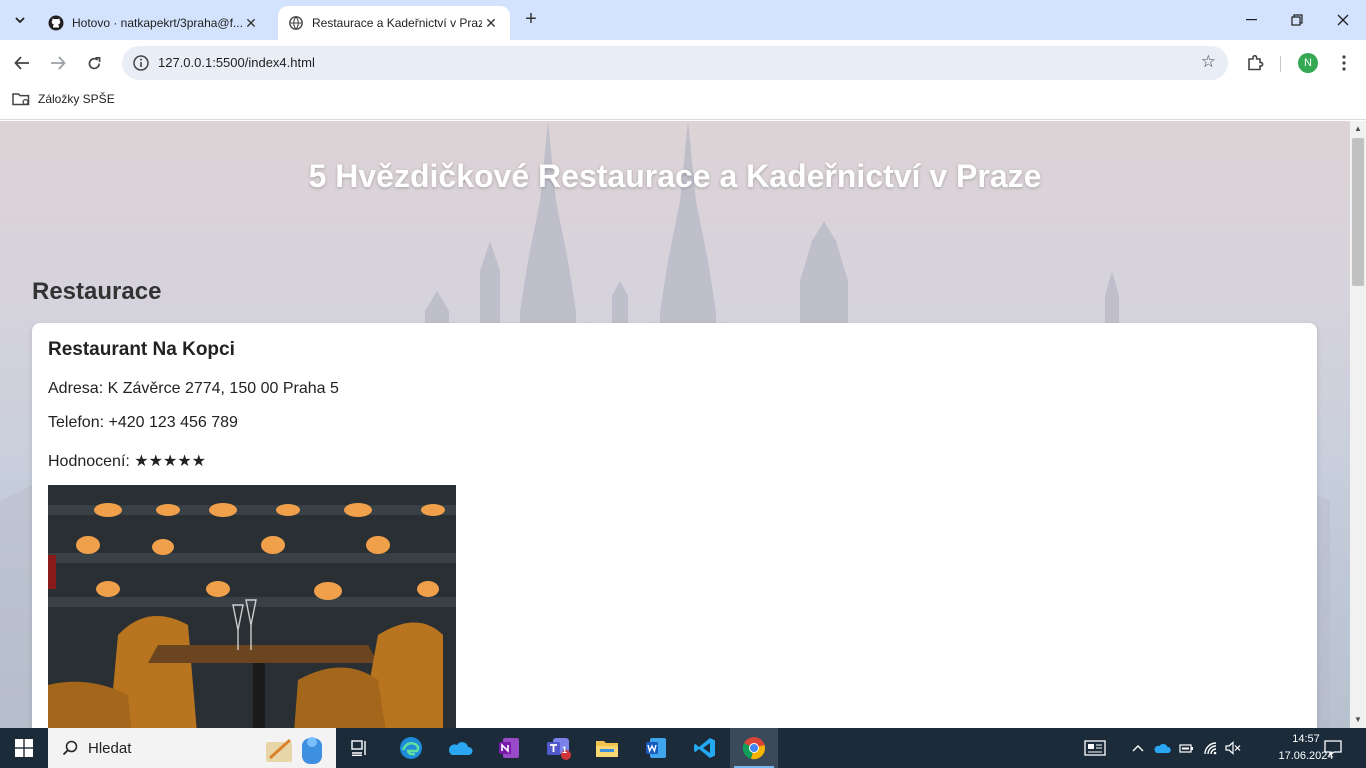  I want to click on start-button, so click(24, 748).